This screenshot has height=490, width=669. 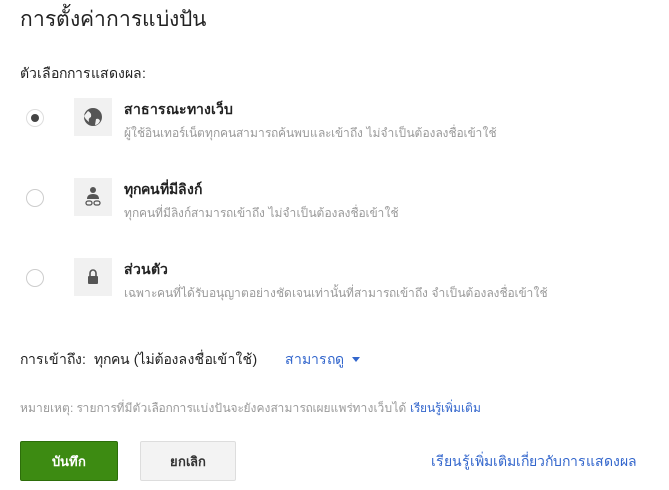 What do you see at coordinates (446, 408) in the screenshot?
I see `learn-more-link: เรียนรู้เพิ่มเติม` at bounding box center [446, 408].